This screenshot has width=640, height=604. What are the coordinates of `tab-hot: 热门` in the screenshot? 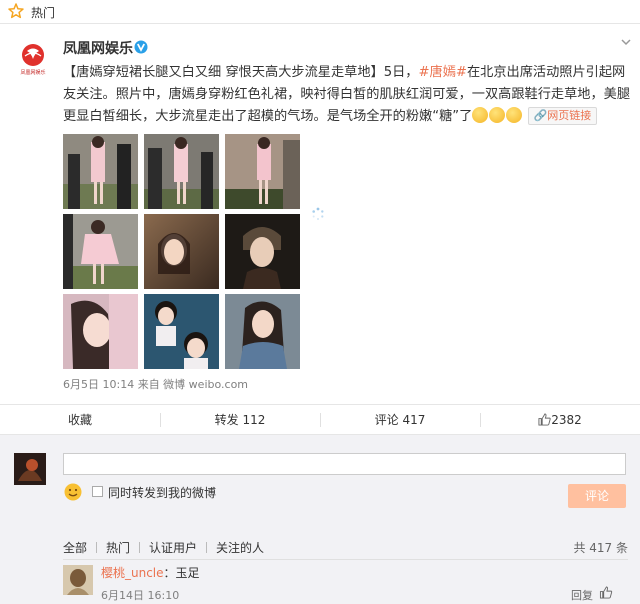 It's located at (118, 547).